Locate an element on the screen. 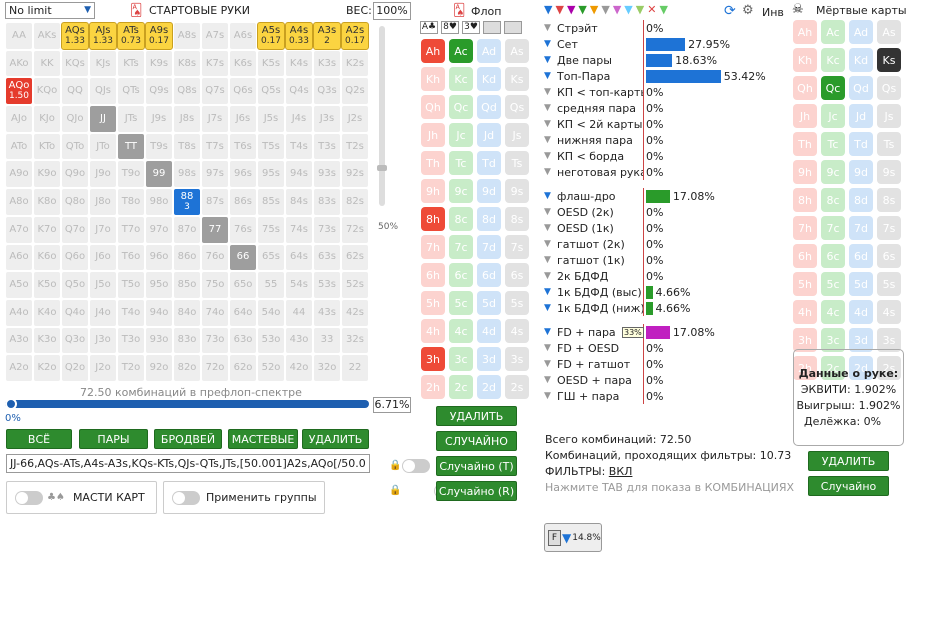 Image resolution: width=935 pixels, height=625 pixels. card-8s: 8s is located at coordinates (517, 219).